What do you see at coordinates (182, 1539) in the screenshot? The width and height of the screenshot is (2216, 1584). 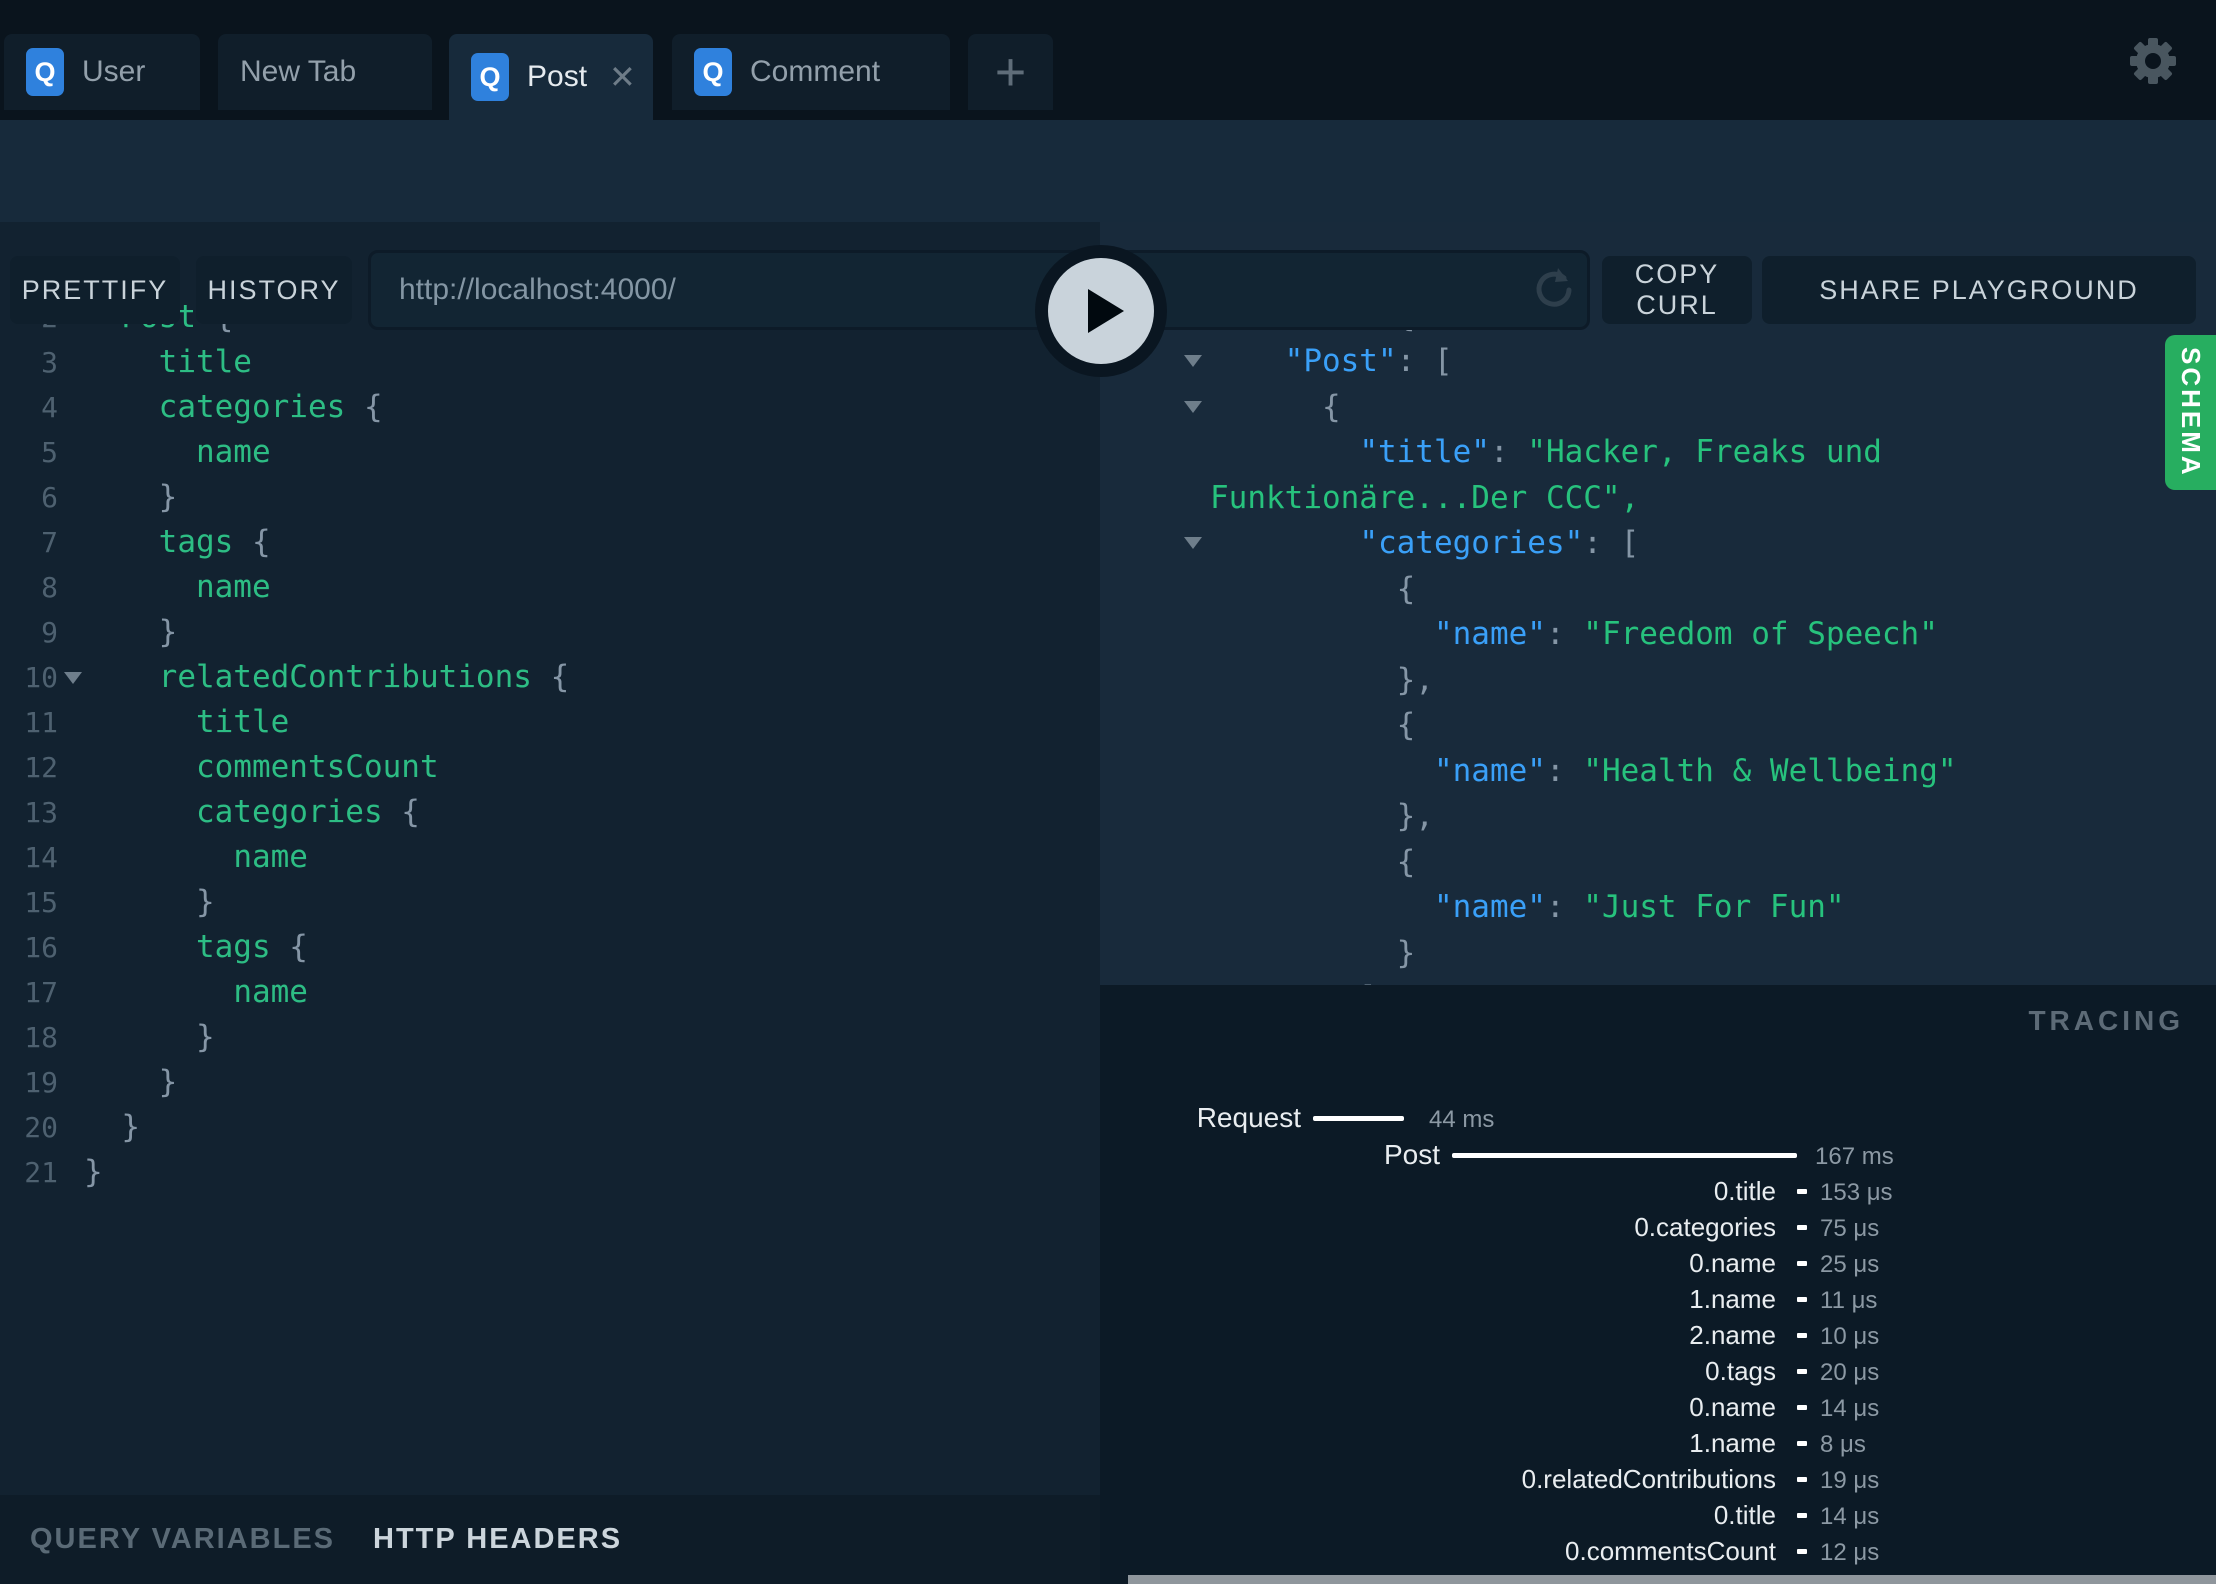 I see `query-variables-tab: QUERY VARIABLES` at bounding box center [182, 1539].